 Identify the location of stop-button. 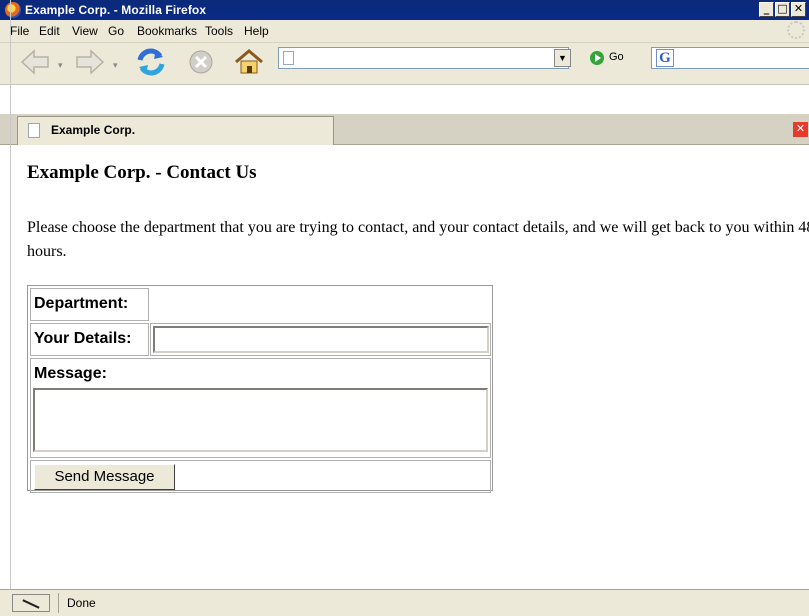
(201, 62).